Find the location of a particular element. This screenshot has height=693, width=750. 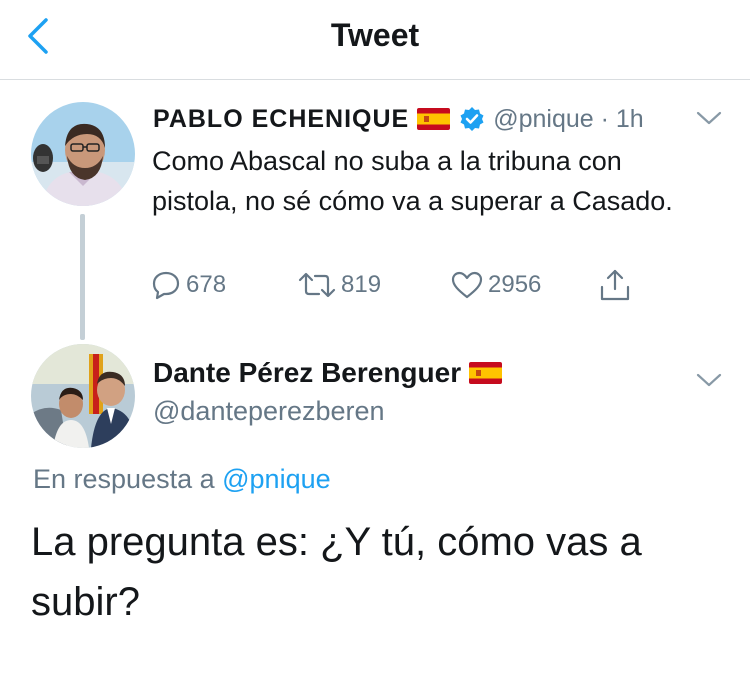

like-button: 2956 is located at coordinates (495, 285).